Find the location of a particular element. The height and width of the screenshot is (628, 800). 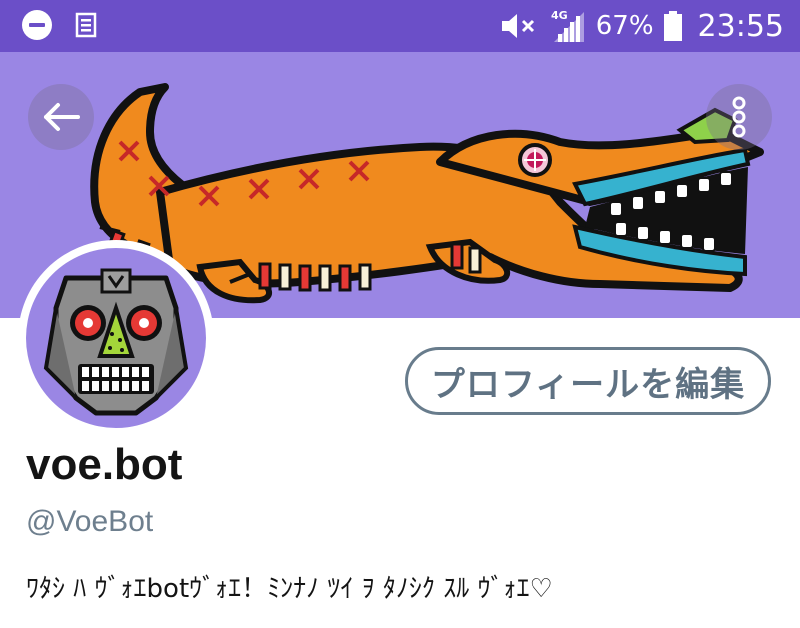

robot-skull-illustration is located at coordinates (116, 342).